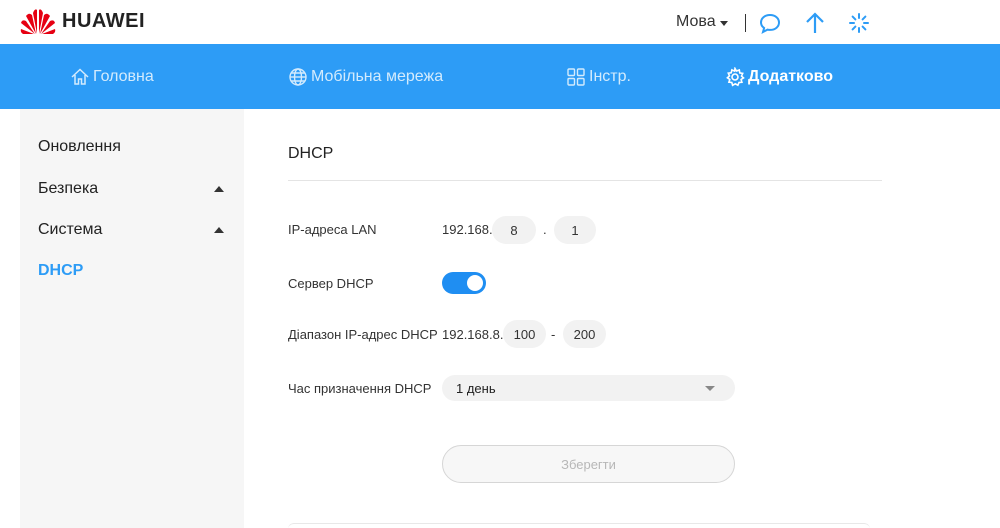  I want to click on globe-icon, so click(298, 76).